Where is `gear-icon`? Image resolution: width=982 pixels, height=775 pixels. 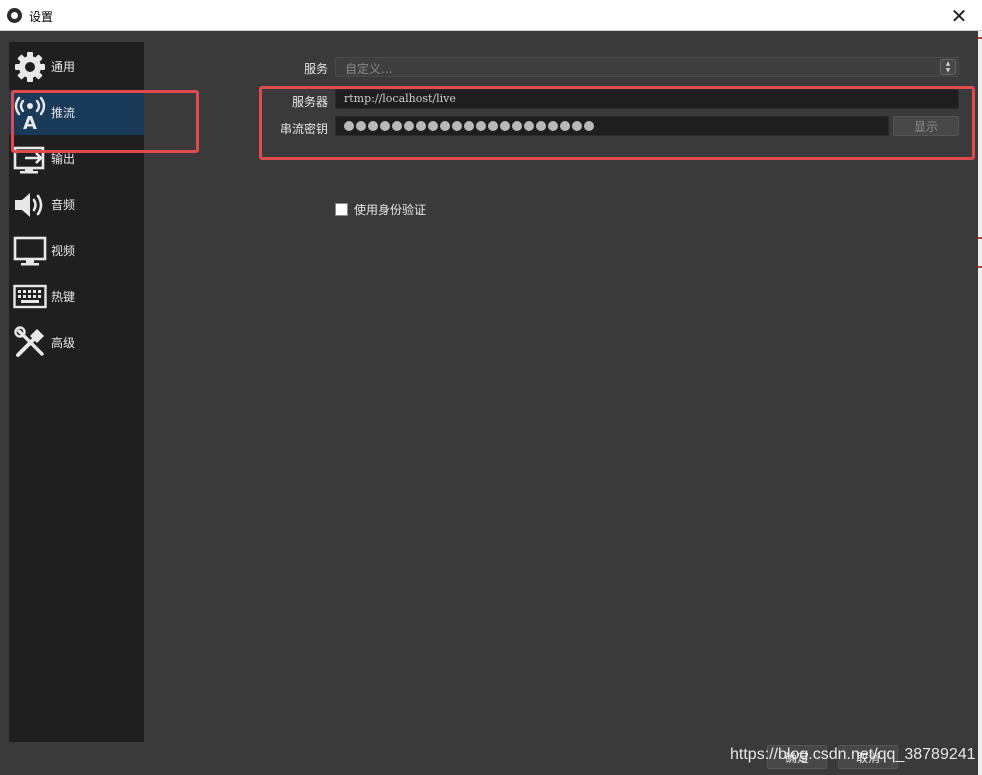 gear-icon is located at coordinates (30, 67).